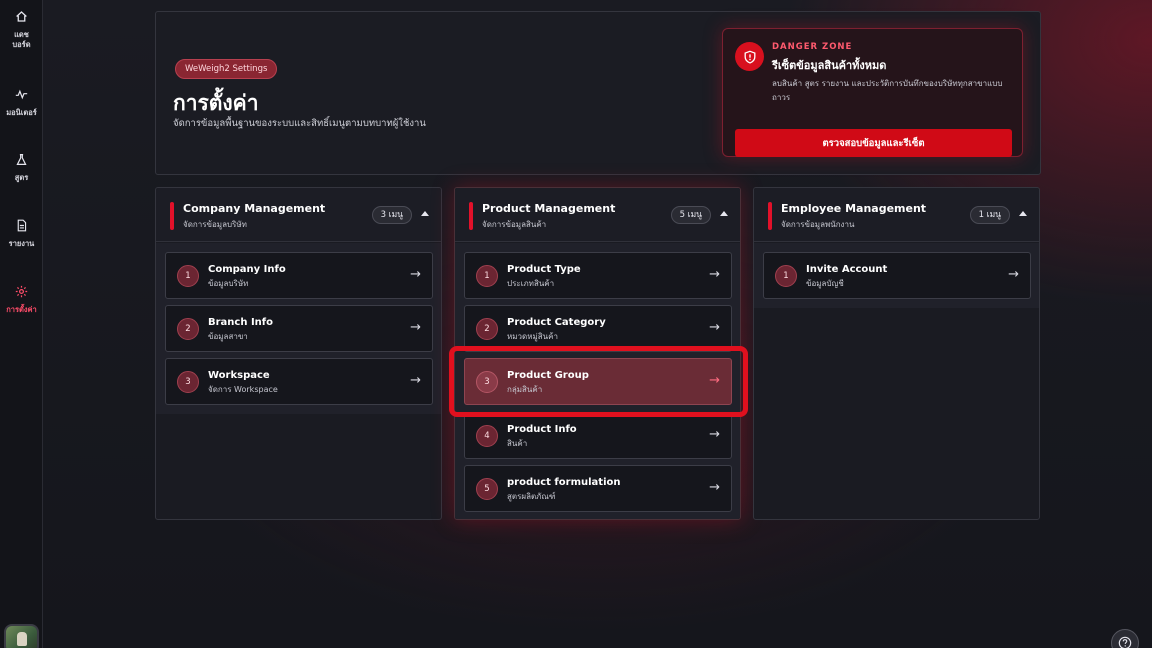  I want to click on danger-zone-tag: DANGER ZONE, so click(812, 47).